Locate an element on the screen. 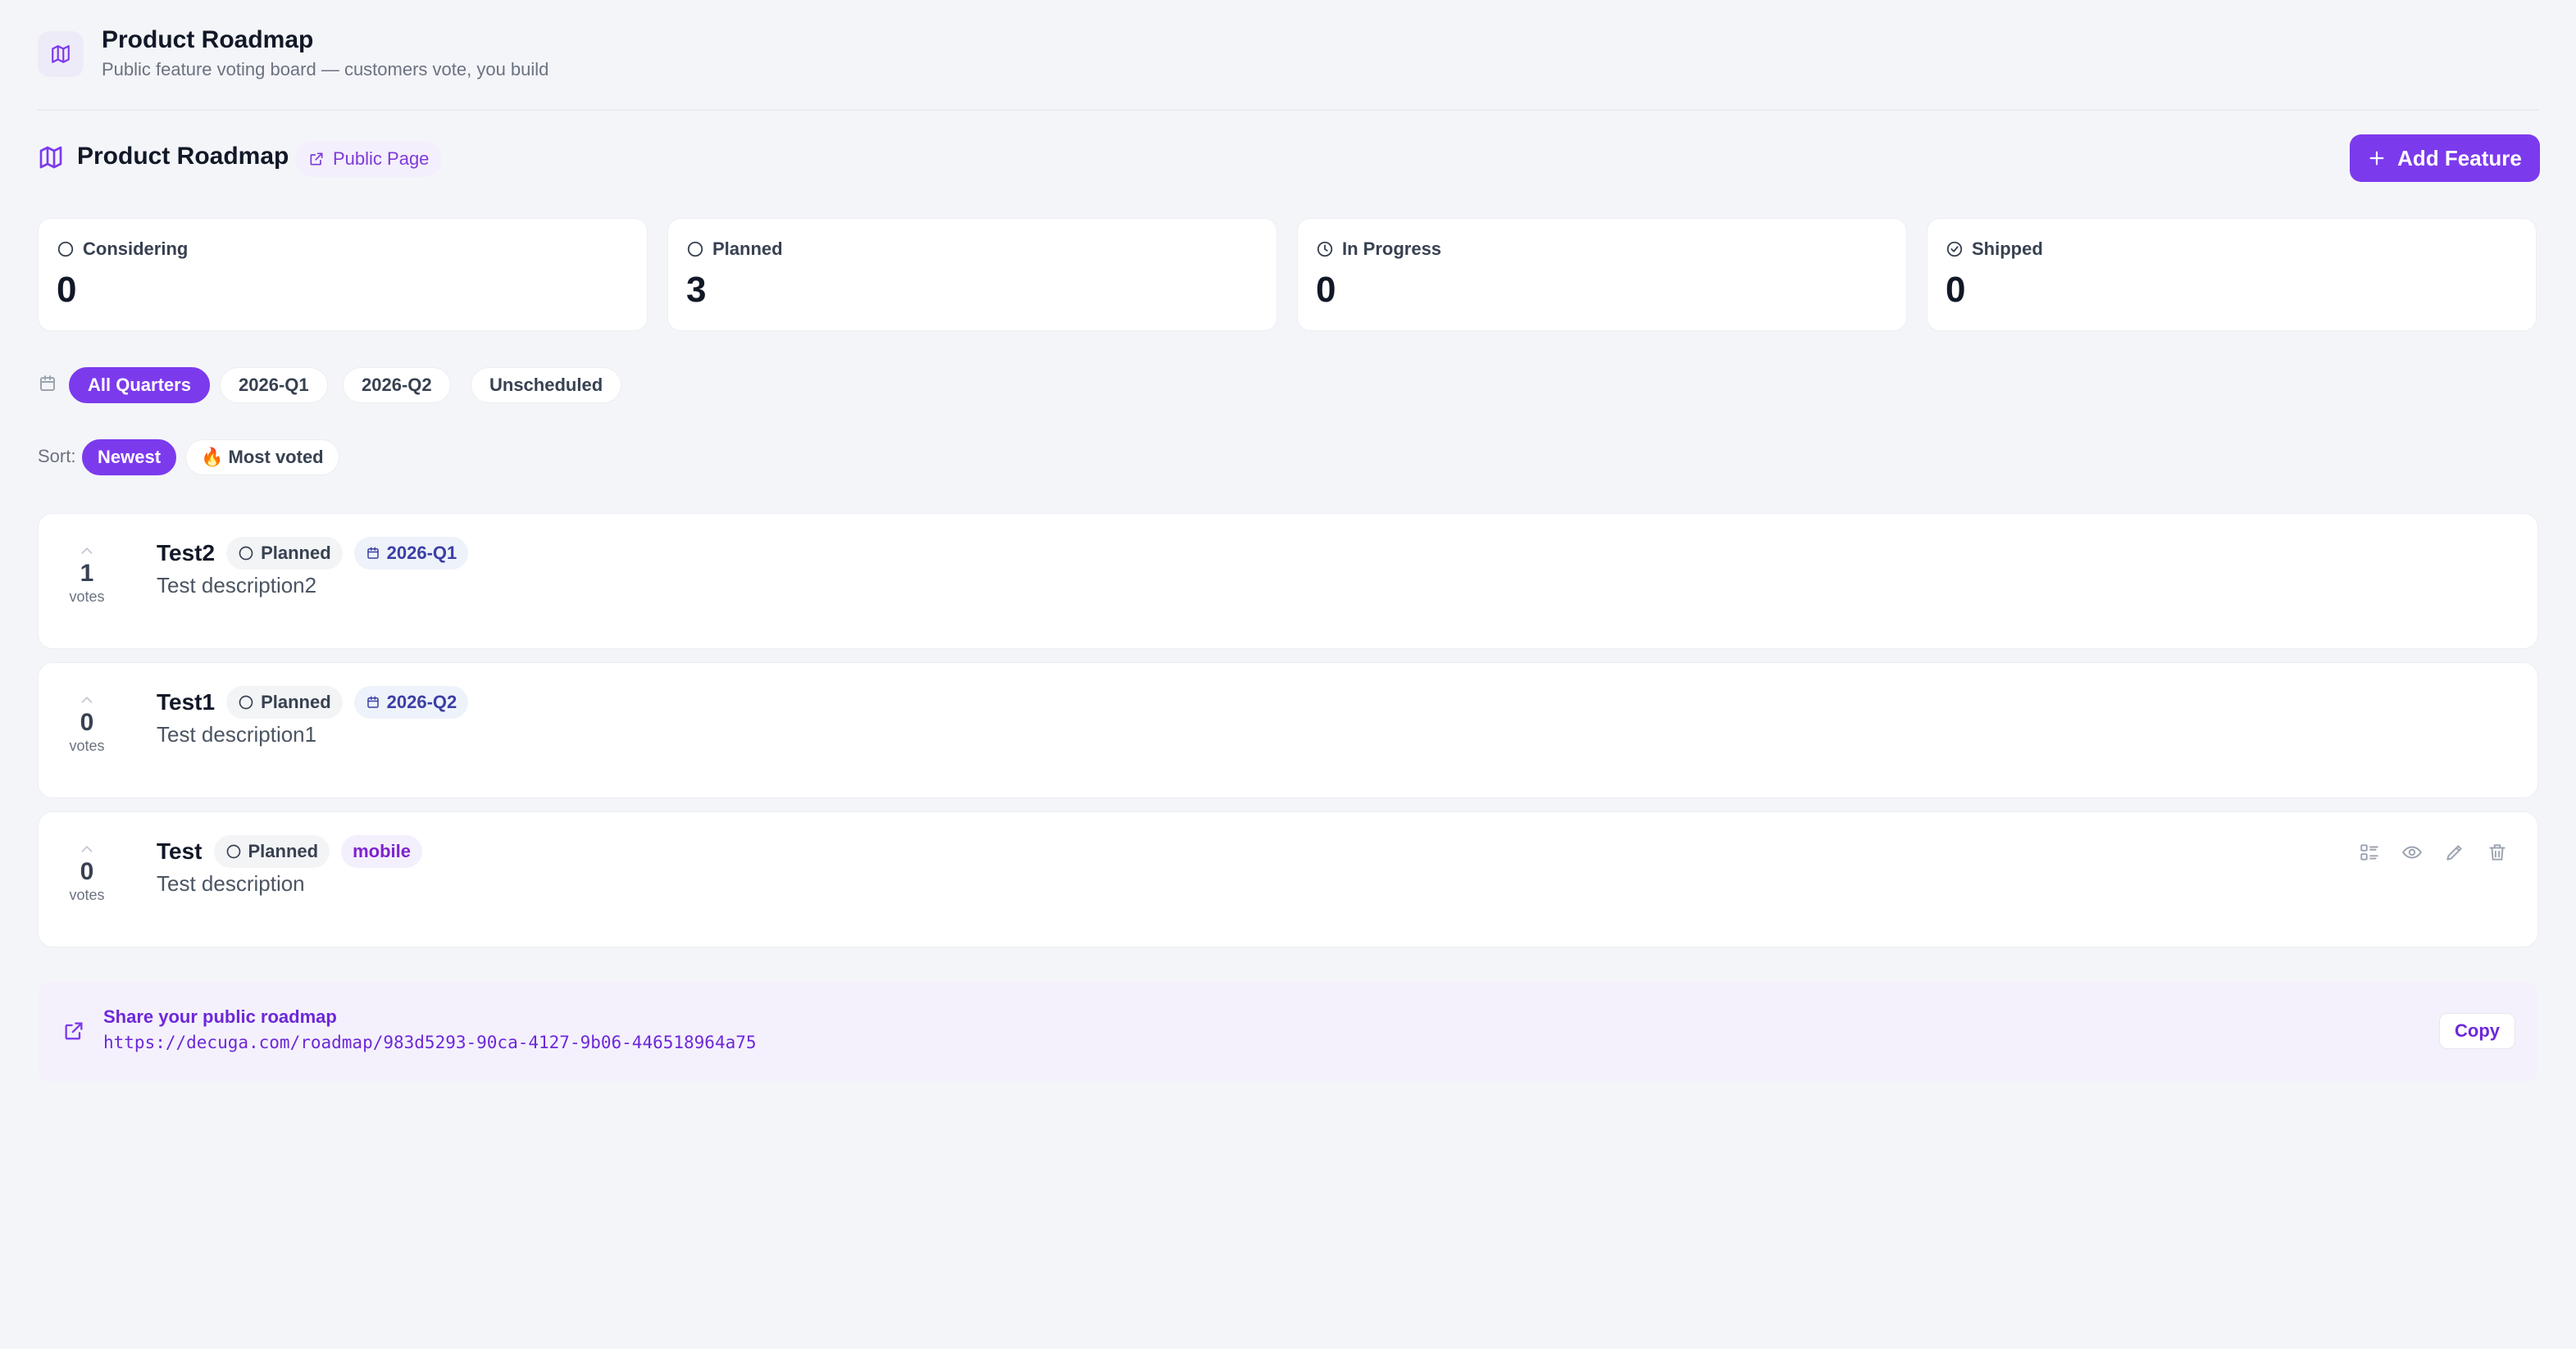  pencil-icon is located at coordinates (2454, 852).